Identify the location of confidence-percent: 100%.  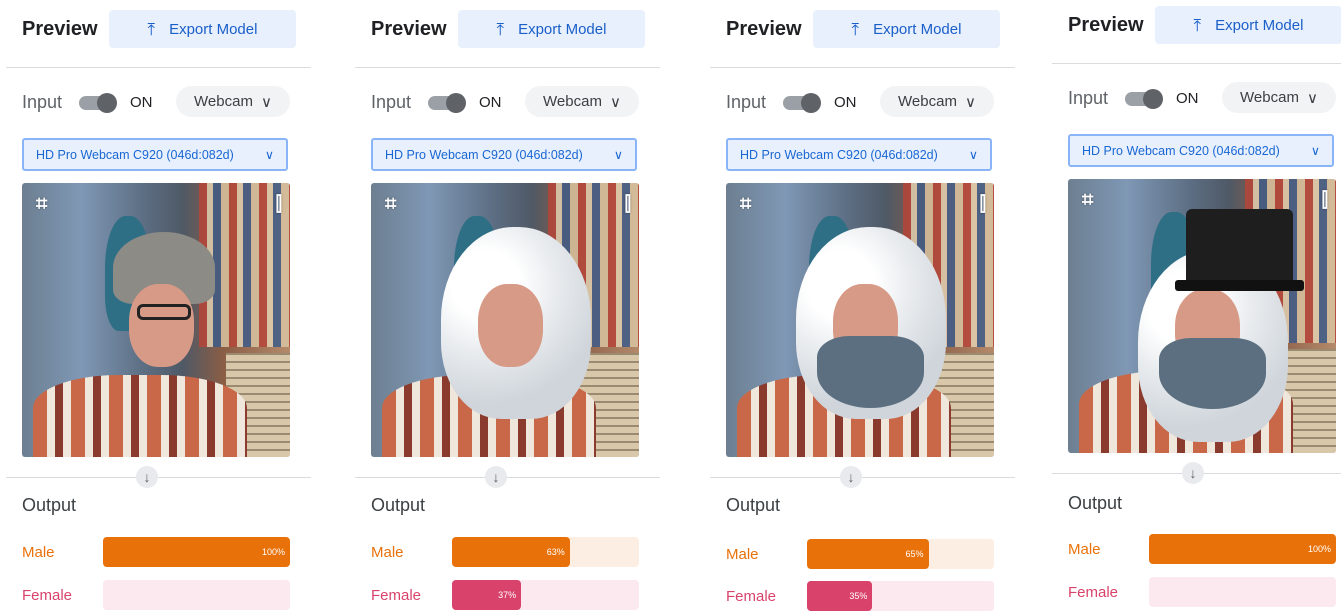
(1319, 549).